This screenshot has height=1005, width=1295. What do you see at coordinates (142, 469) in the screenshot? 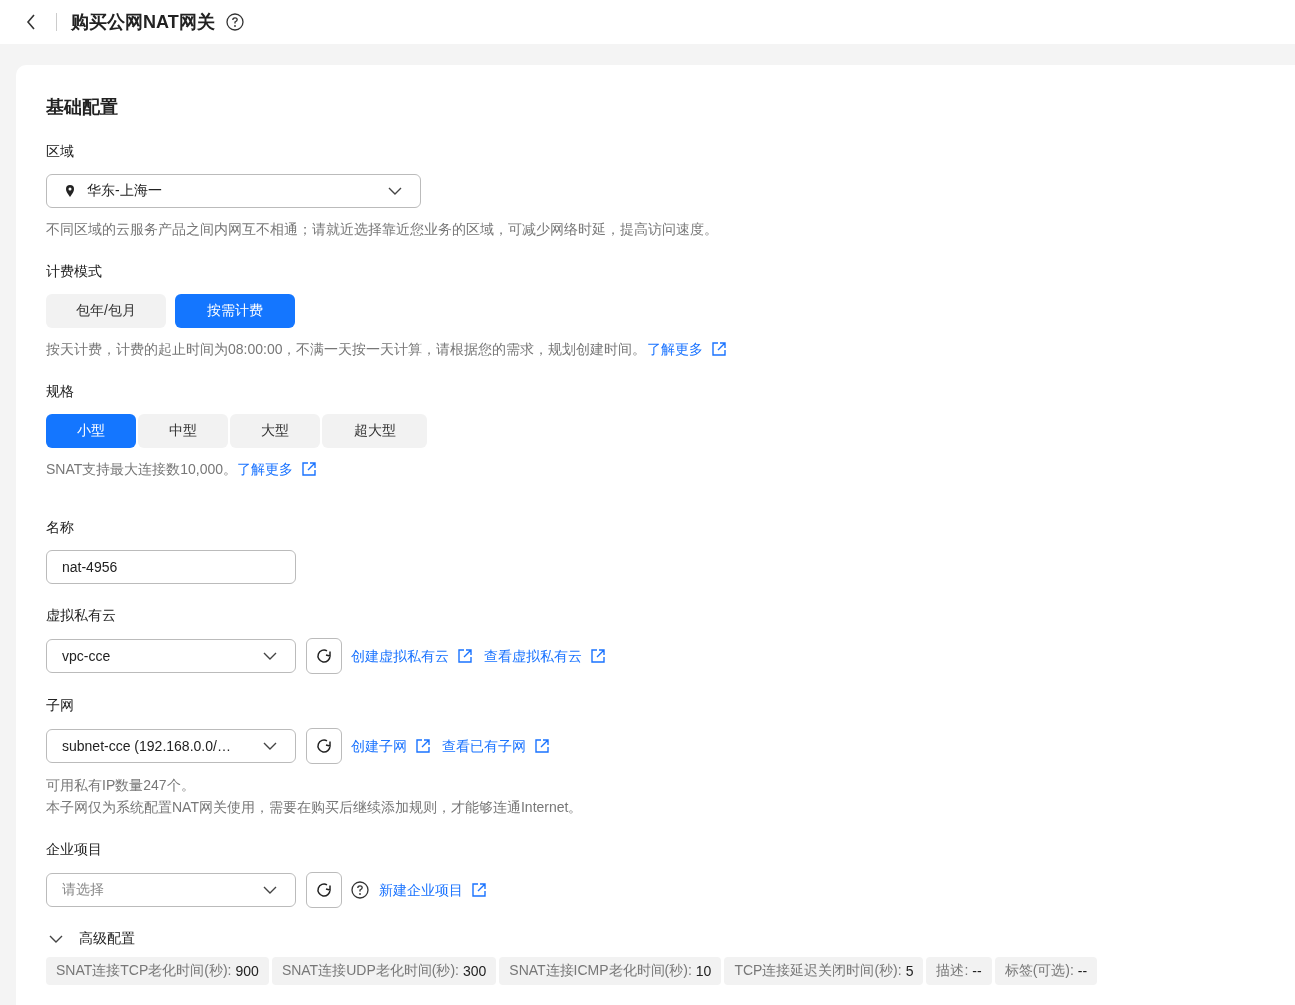
I see `hint-text: SNAT支持最大连接数10,000。` at bounding box center [142, 469].